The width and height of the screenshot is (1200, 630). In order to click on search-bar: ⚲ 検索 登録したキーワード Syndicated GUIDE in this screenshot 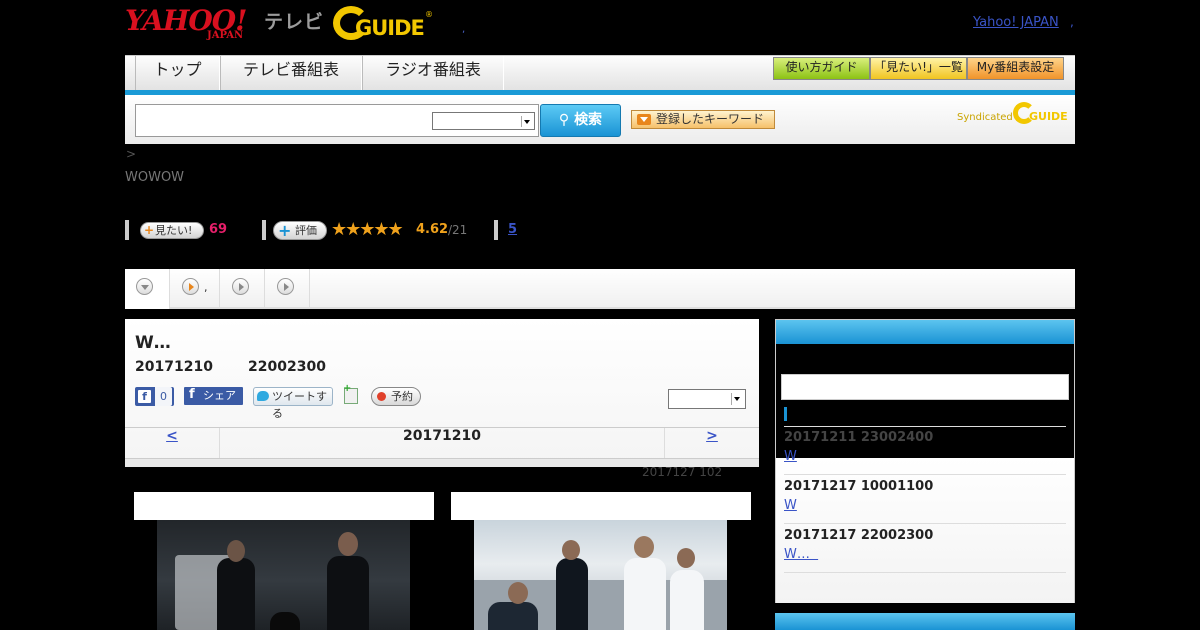, I will do `click(600, 119)`.